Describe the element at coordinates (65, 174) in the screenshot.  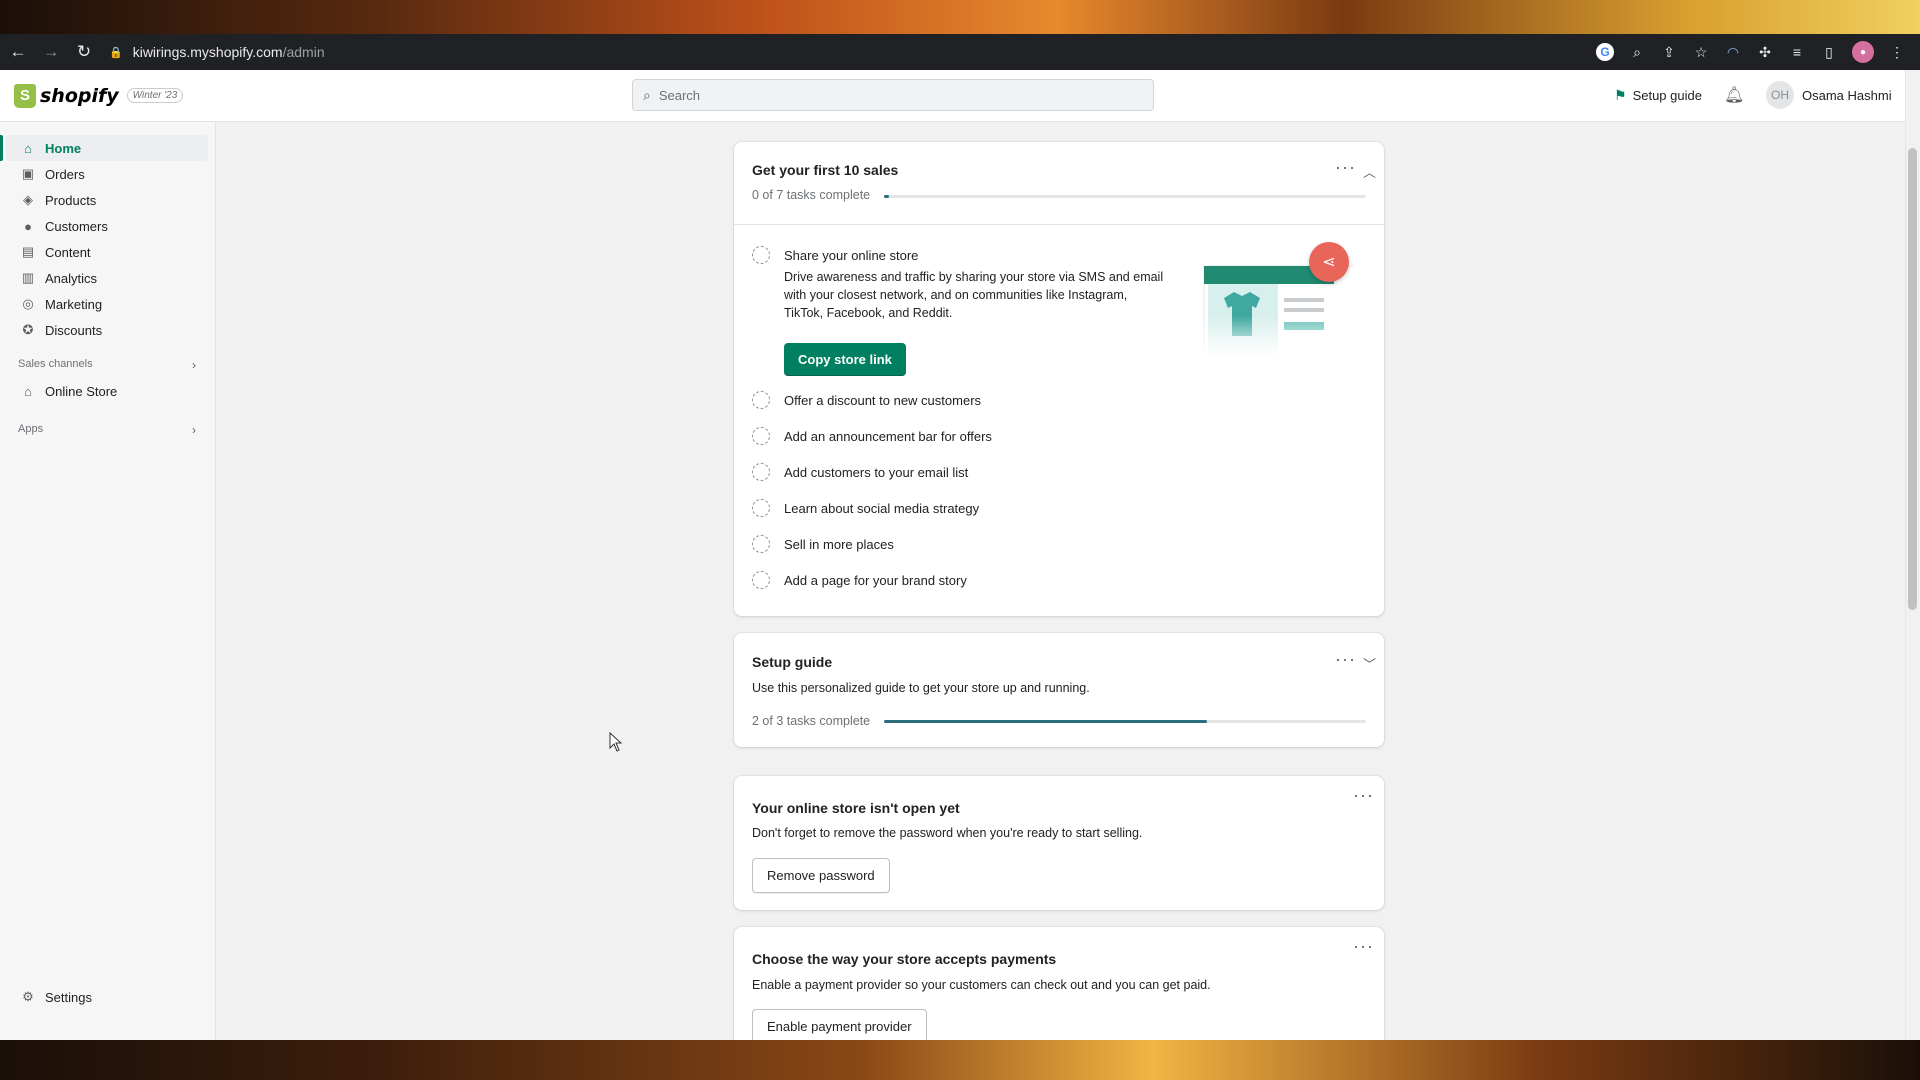
I see `sidebar-item-label: Orders` at that location.